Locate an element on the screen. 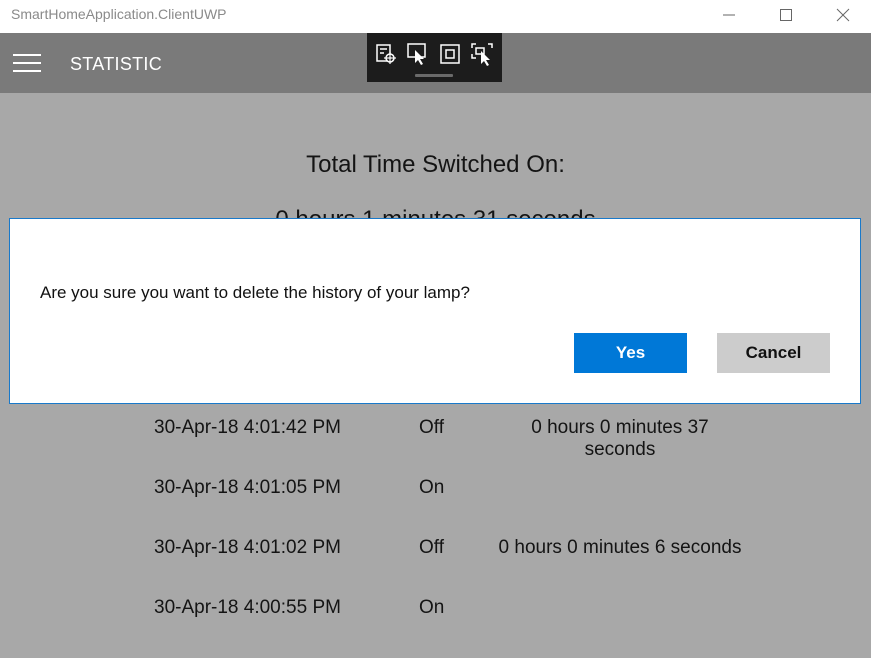 The width and height of the screenshot is (871, 658). hamburger-icon is located at coordinates (27, 64).